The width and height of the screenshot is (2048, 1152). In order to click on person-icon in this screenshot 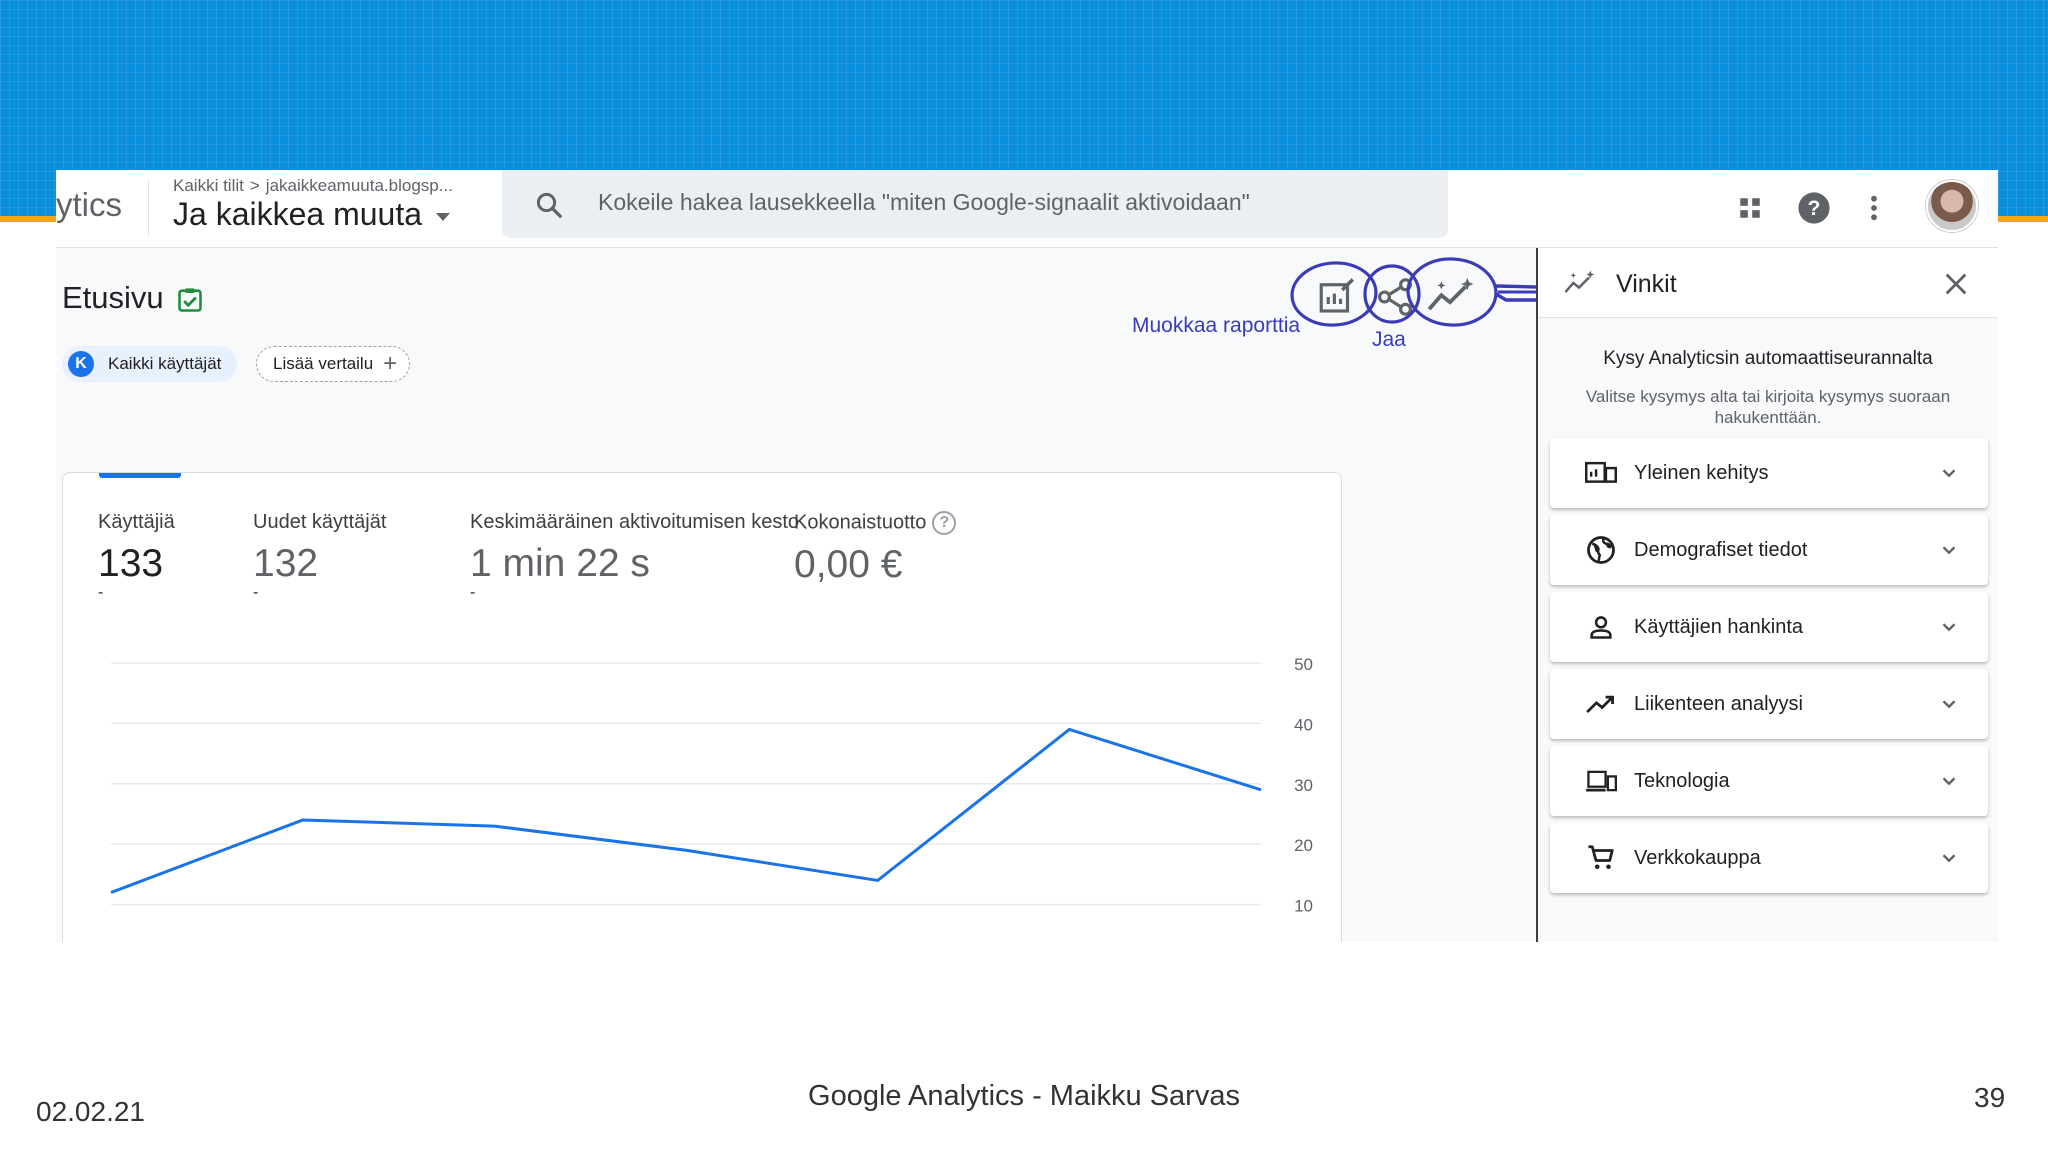, I will do `click(1601, 627)`.